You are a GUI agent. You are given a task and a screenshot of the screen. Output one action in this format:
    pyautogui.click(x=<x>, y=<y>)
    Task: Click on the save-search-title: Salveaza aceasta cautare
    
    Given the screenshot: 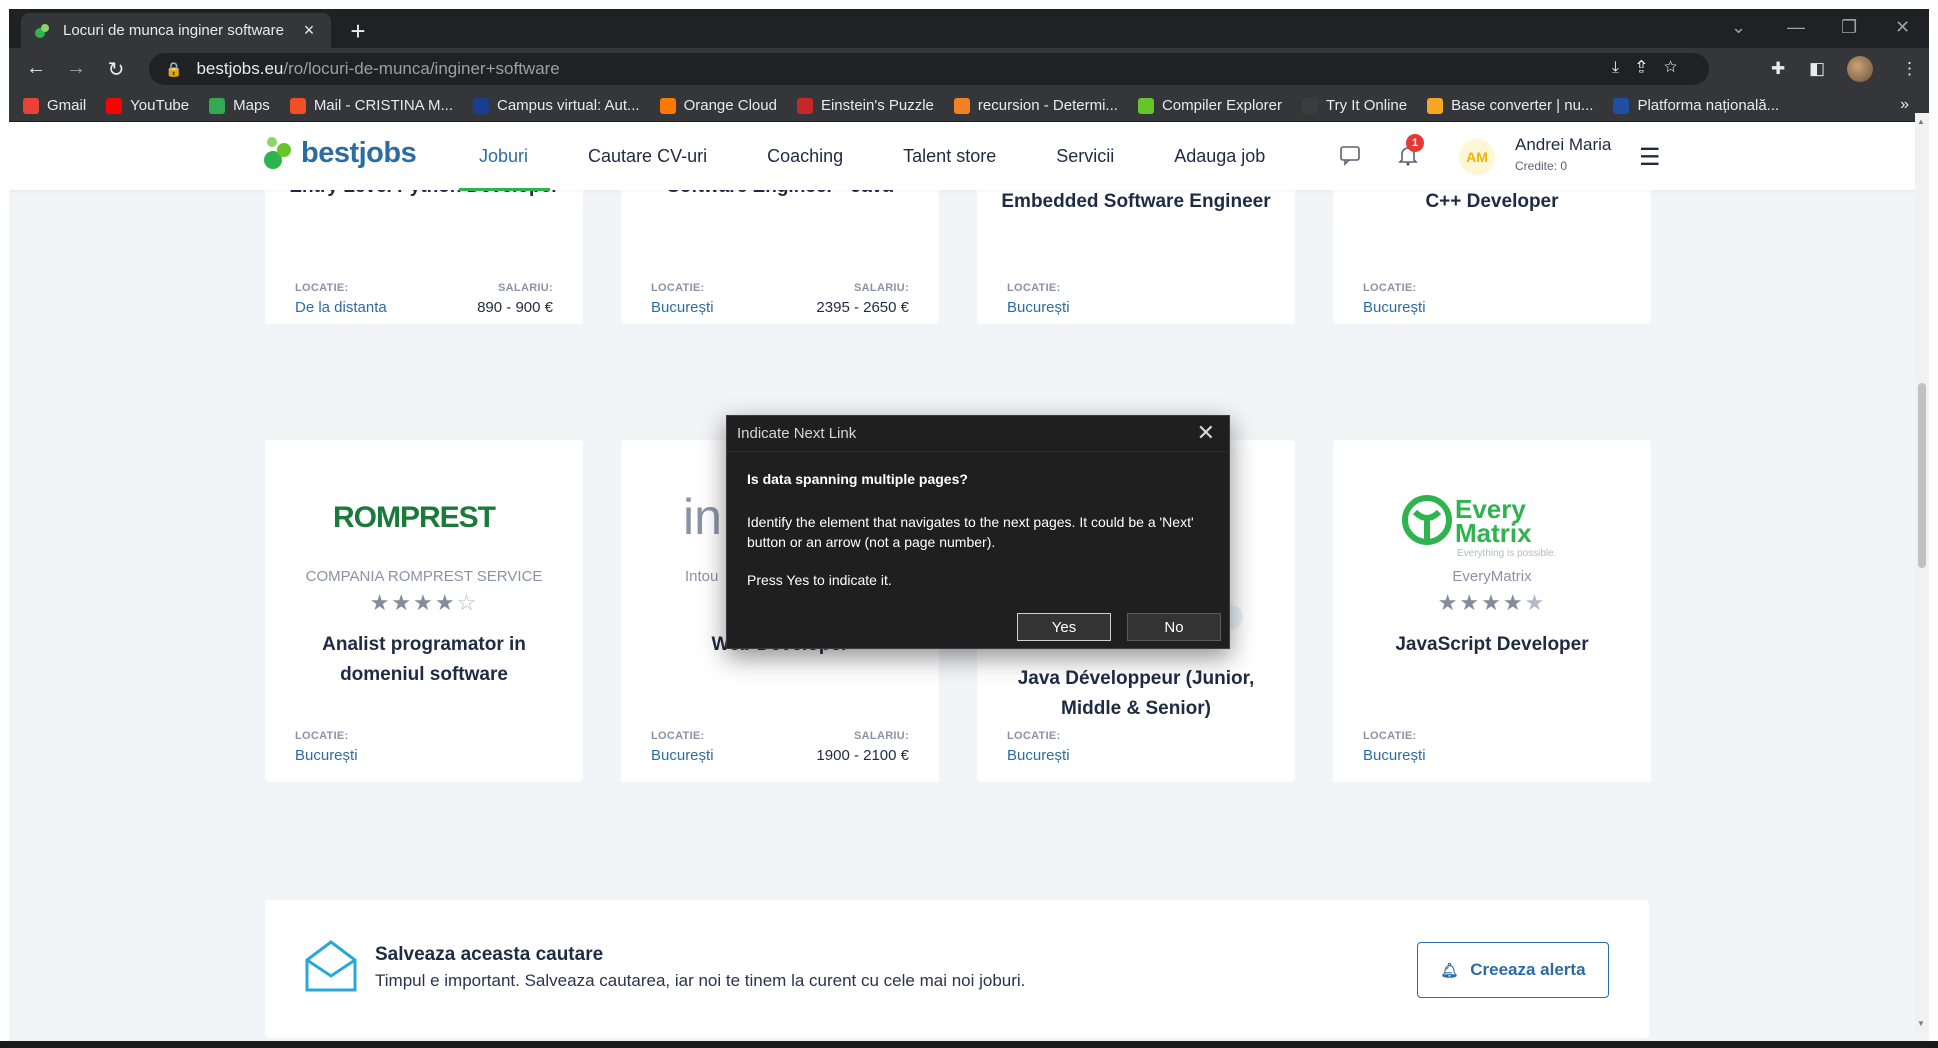 What is the action you would take?
    pyautogui.click(x=489, y=954)
    